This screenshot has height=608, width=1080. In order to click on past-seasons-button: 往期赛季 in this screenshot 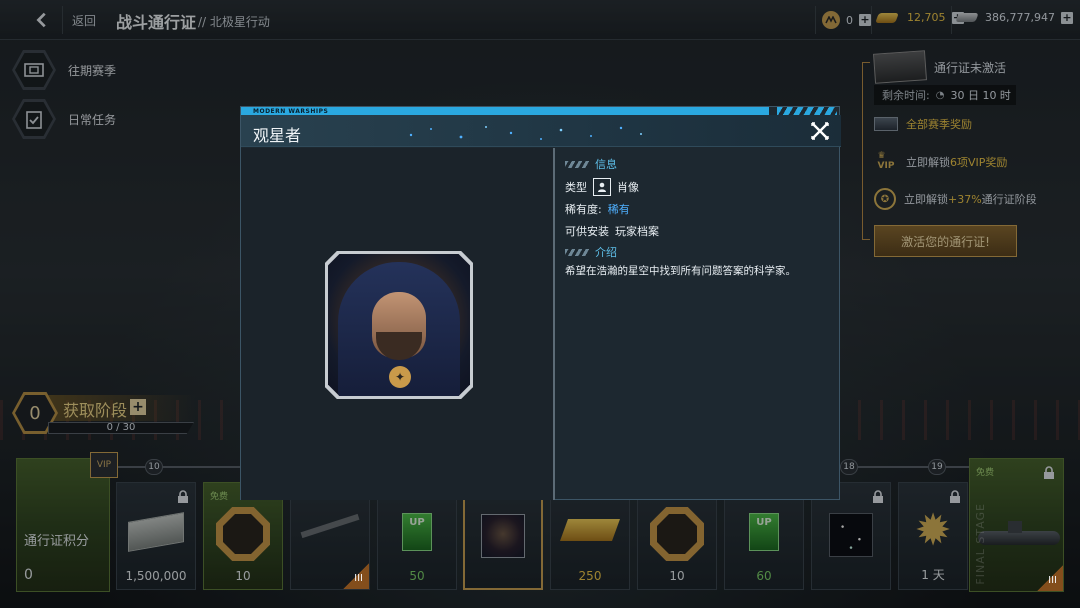, I will do `click(64, 70)`.